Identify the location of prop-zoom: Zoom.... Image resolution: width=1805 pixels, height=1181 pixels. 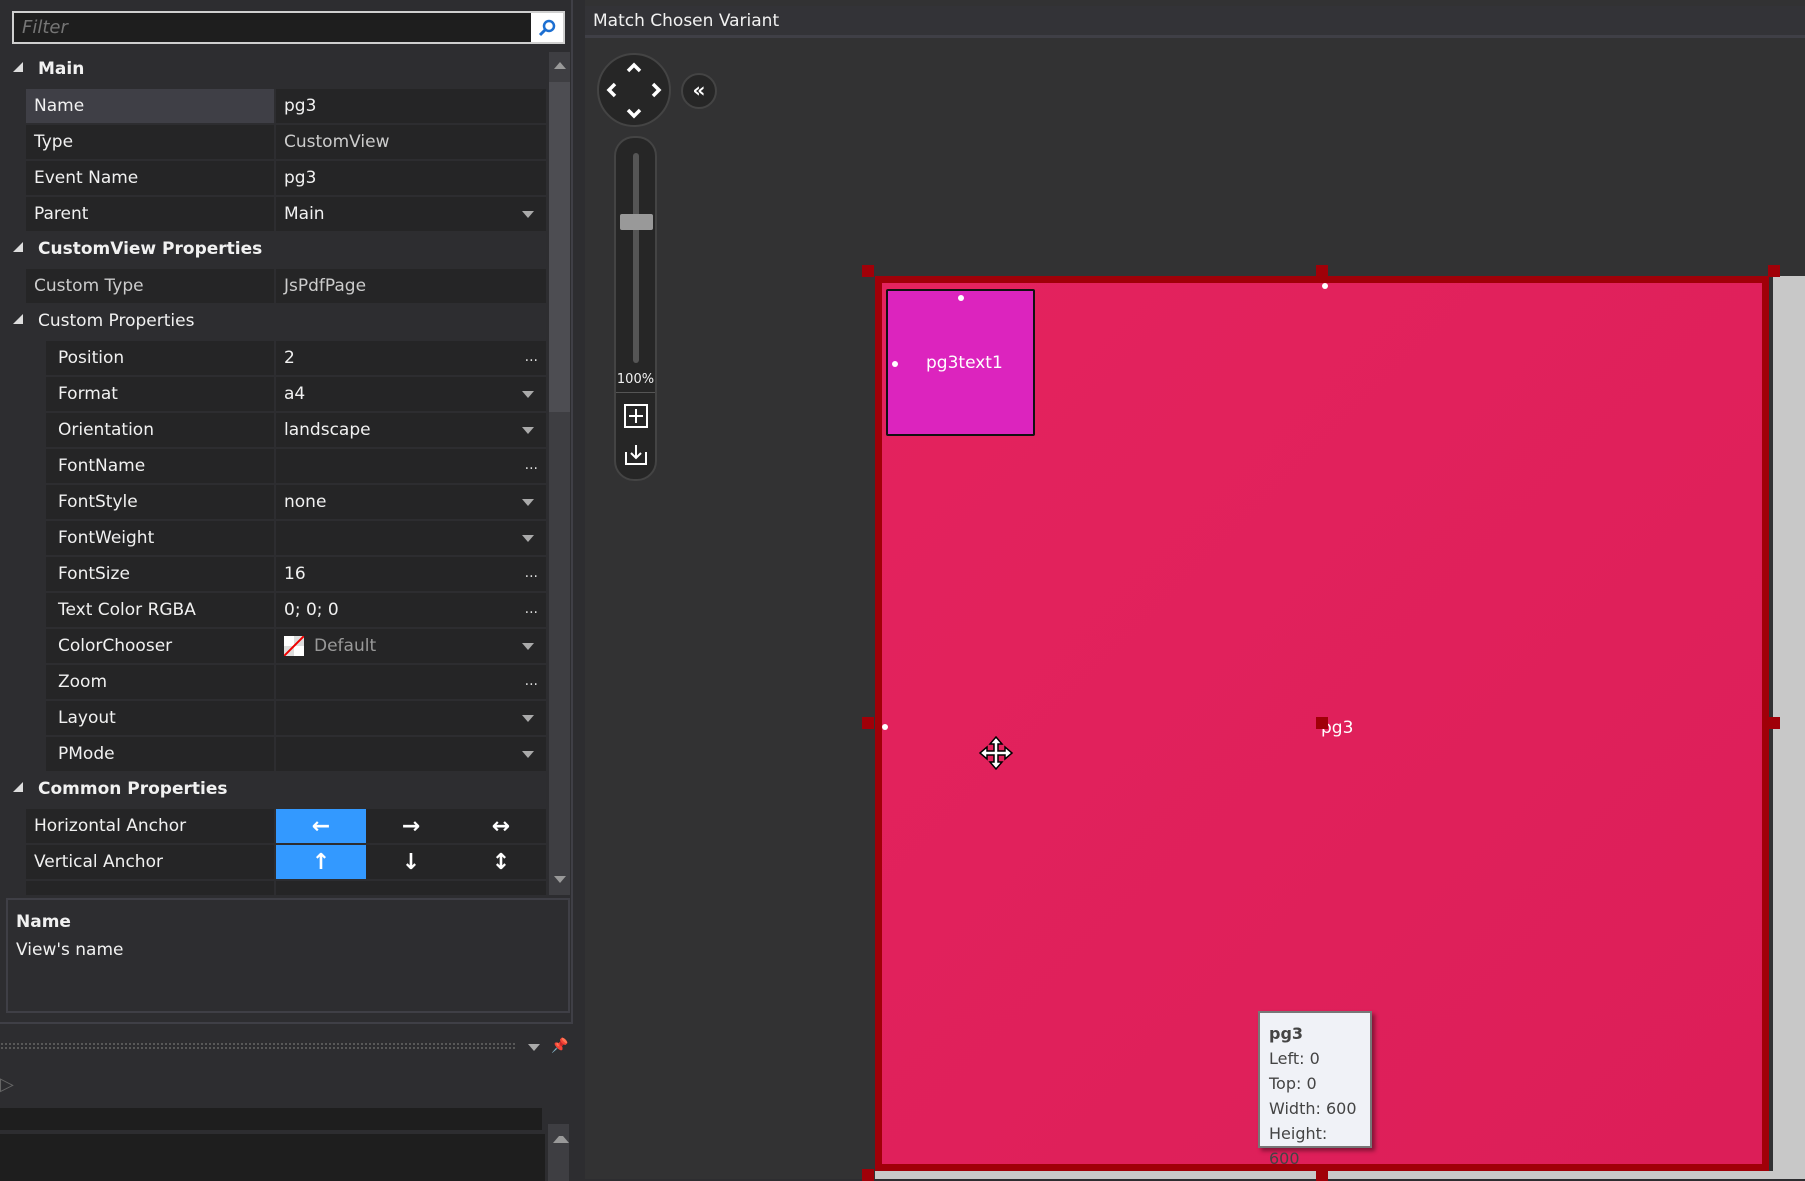
(276, 682).